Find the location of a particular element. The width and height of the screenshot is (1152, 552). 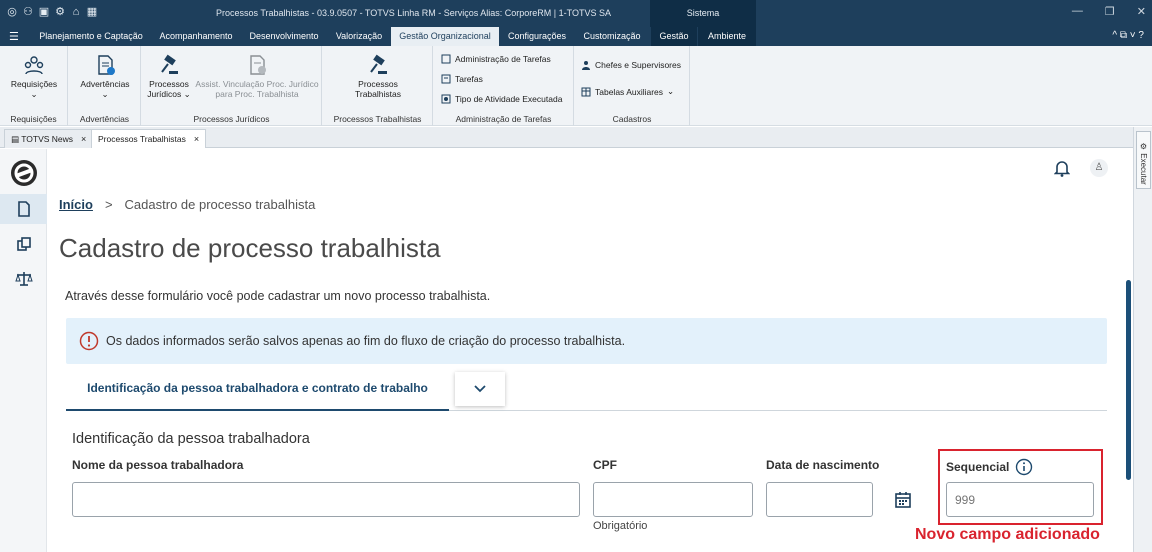

birth-date-input is located at coordinates (819, 499).